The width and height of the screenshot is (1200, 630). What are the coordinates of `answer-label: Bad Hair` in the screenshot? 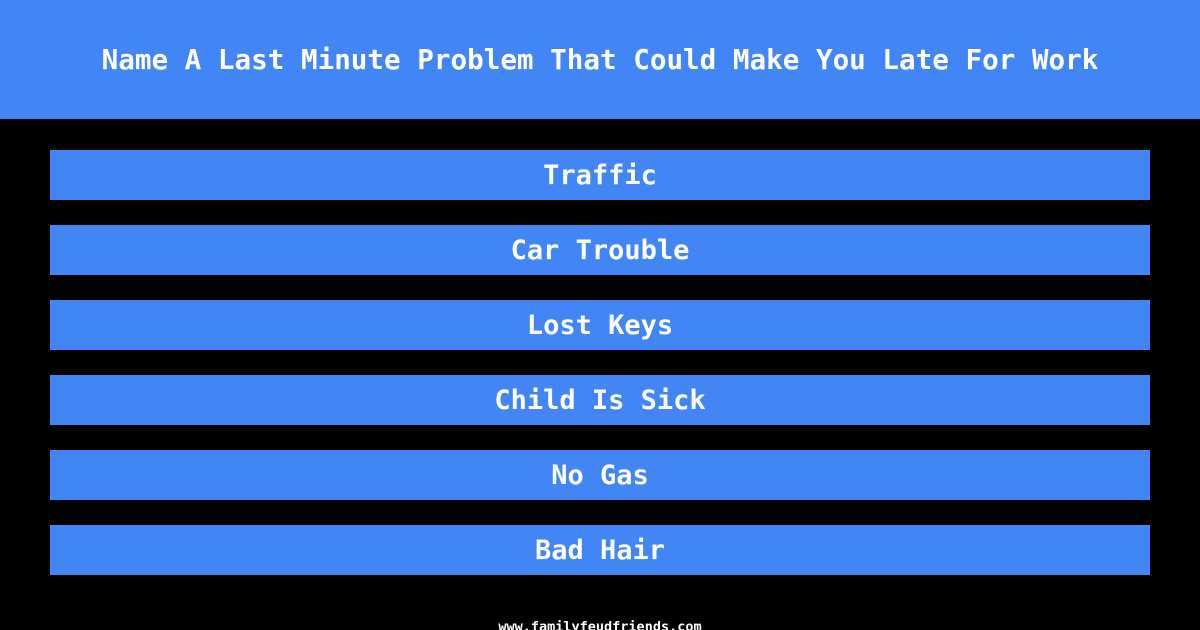 It's located at (600, 550).